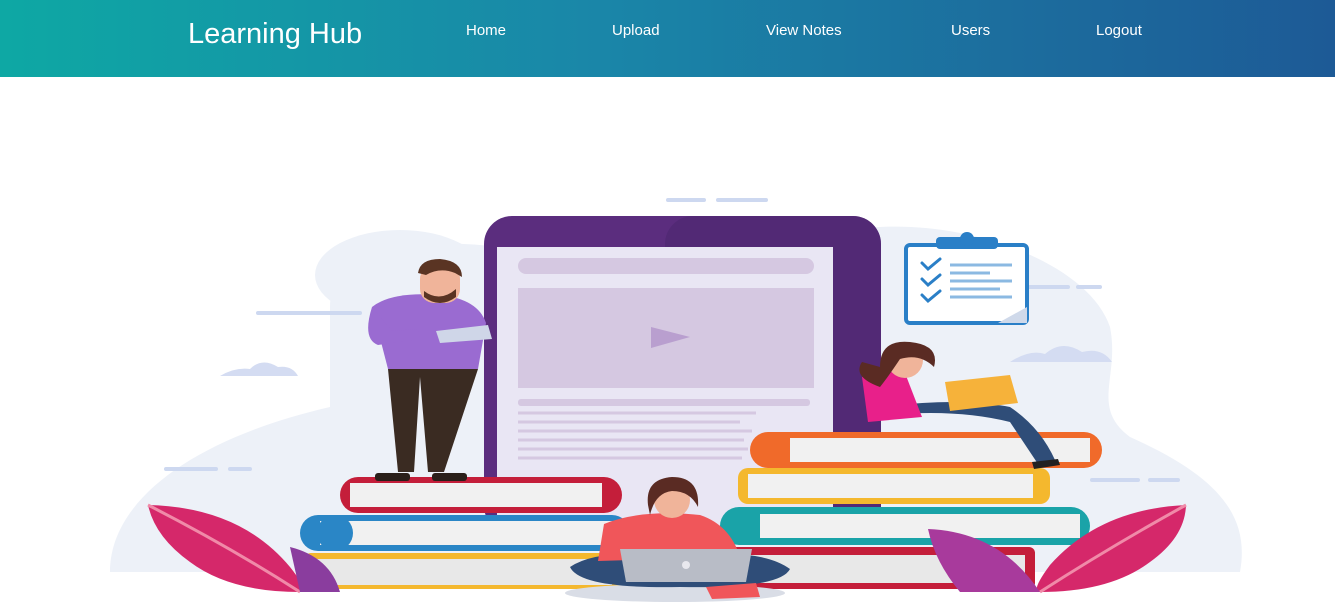  Describe the element at coordinates (966, 278) in the screenshot. I see `checklist-clipboard-icon` at that location.